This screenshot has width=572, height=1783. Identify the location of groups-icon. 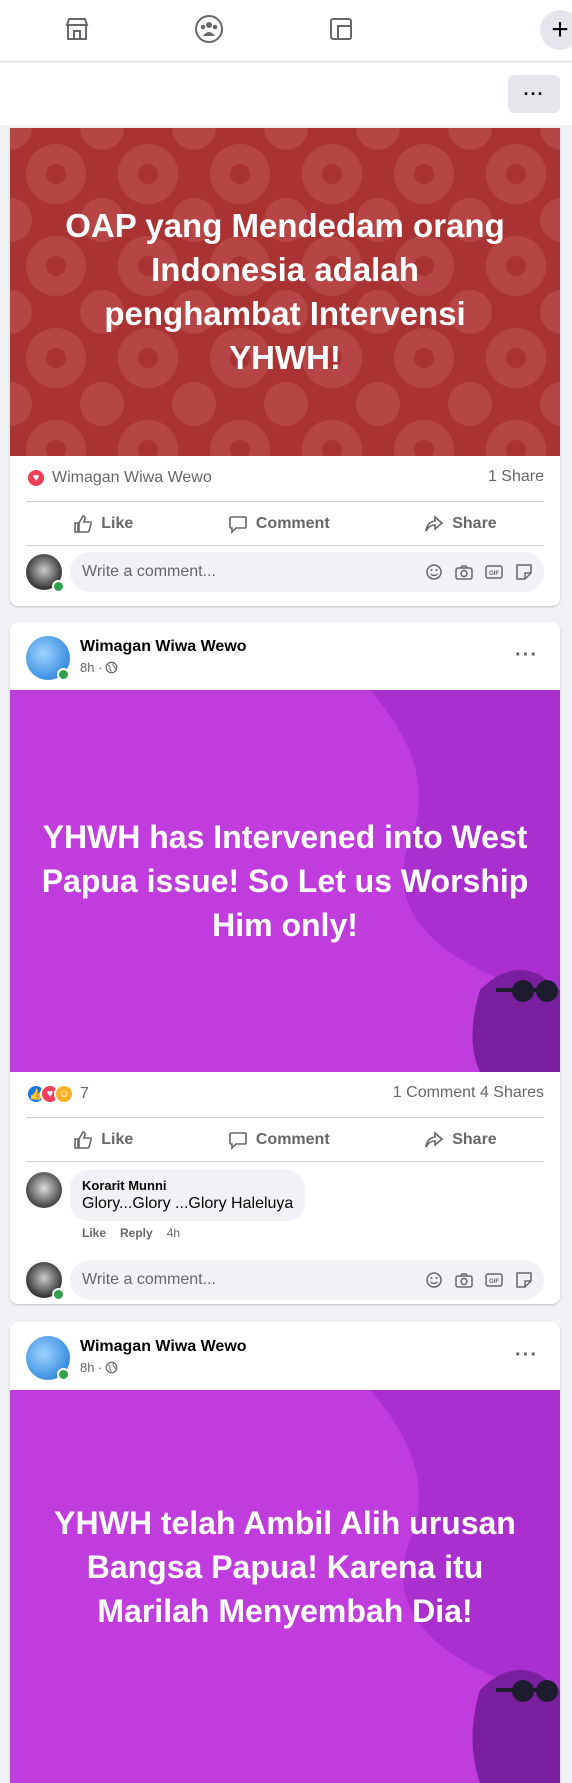
(209, 29).